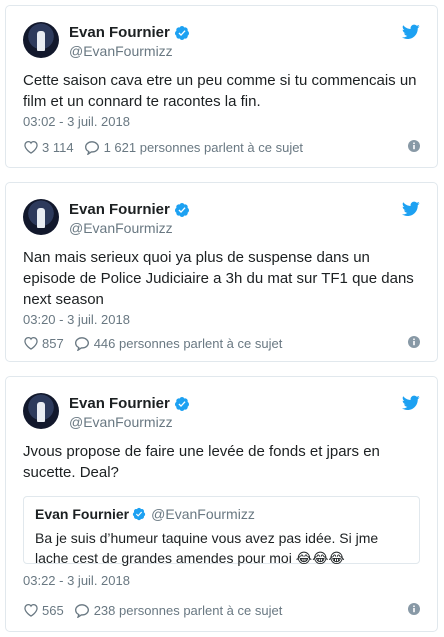  What do you see at coordinates (82, 514) in the screenshot?
I see `quoted-author-name: Evan Fournier` at bounding box center [82, 514].